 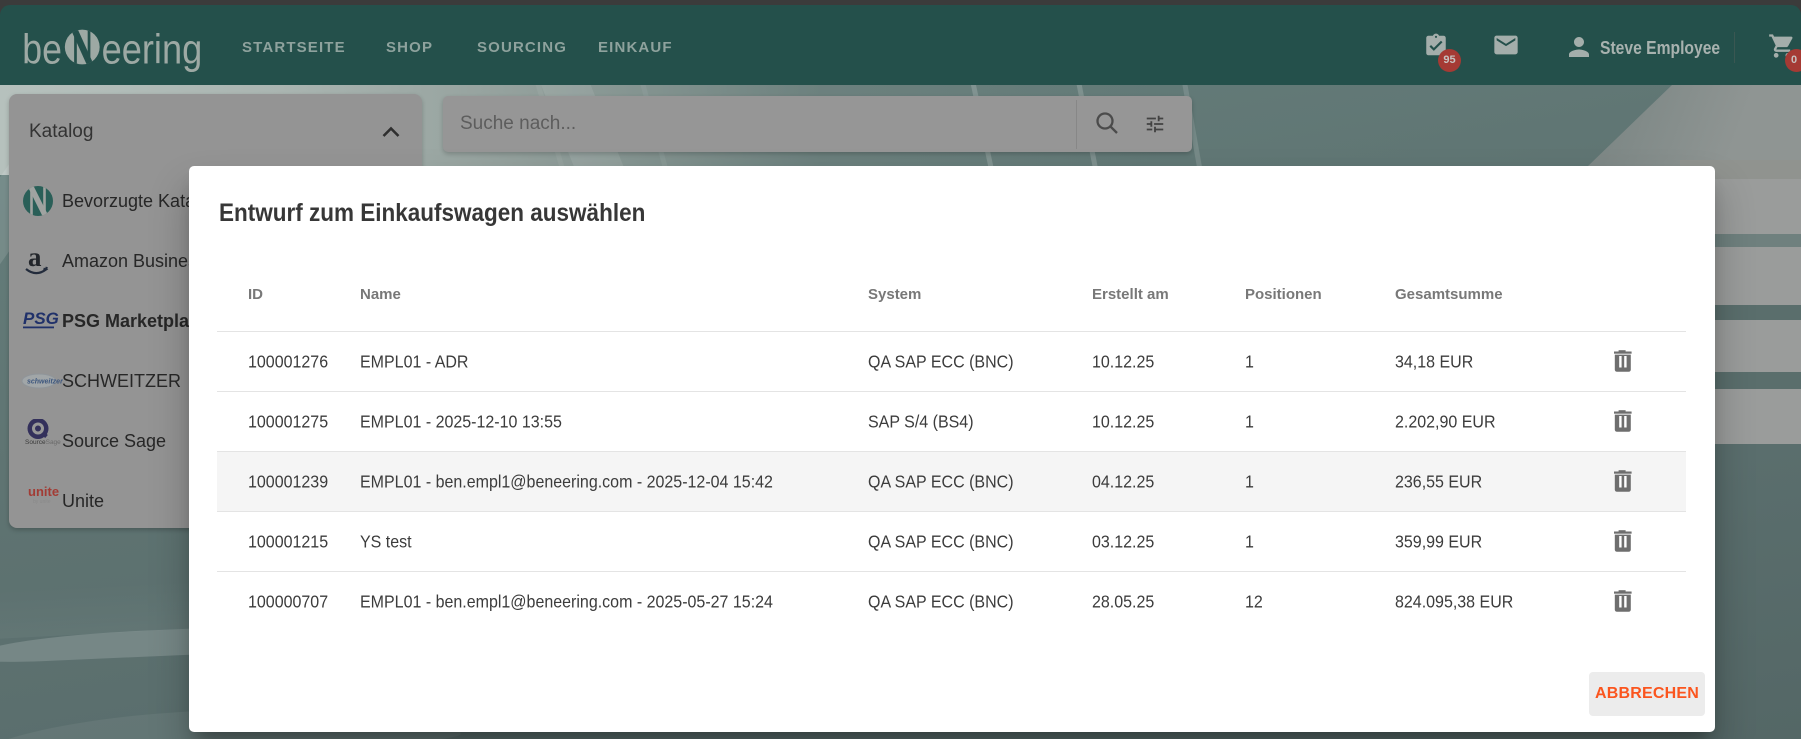 I want to click on svg-text: a, so click(x=35, y=258).